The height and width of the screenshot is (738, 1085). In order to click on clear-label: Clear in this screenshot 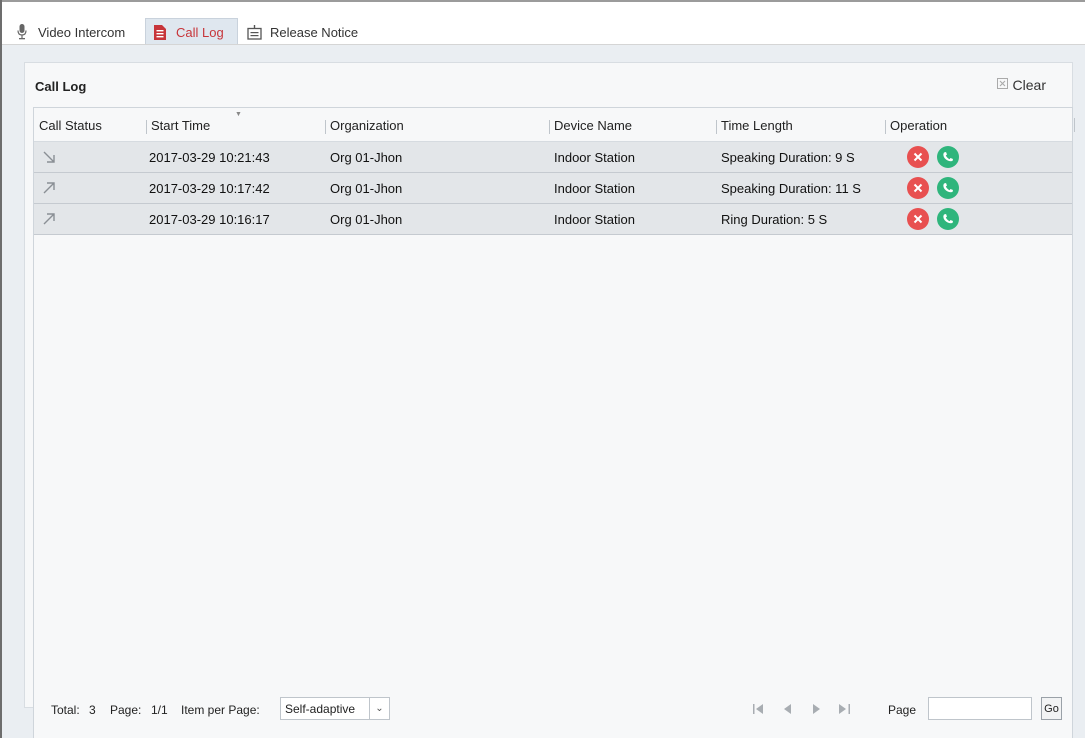, I will do `click(1029, 85)`.